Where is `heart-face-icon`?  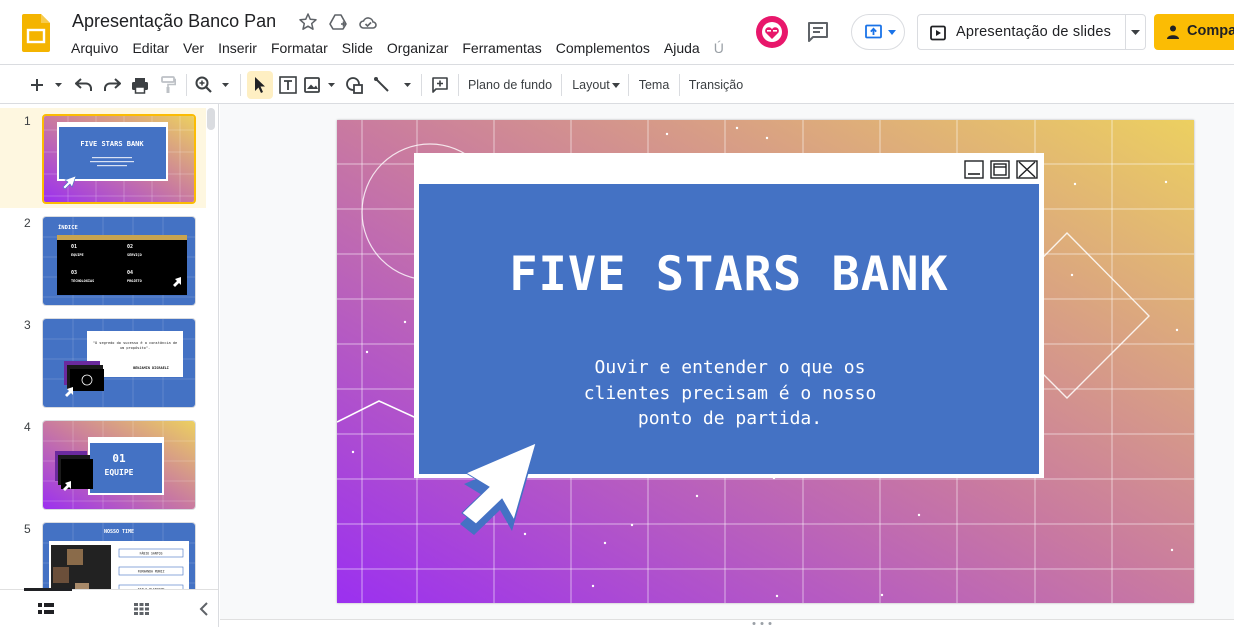
heart-face-icon is located at coordinates (772, 32).